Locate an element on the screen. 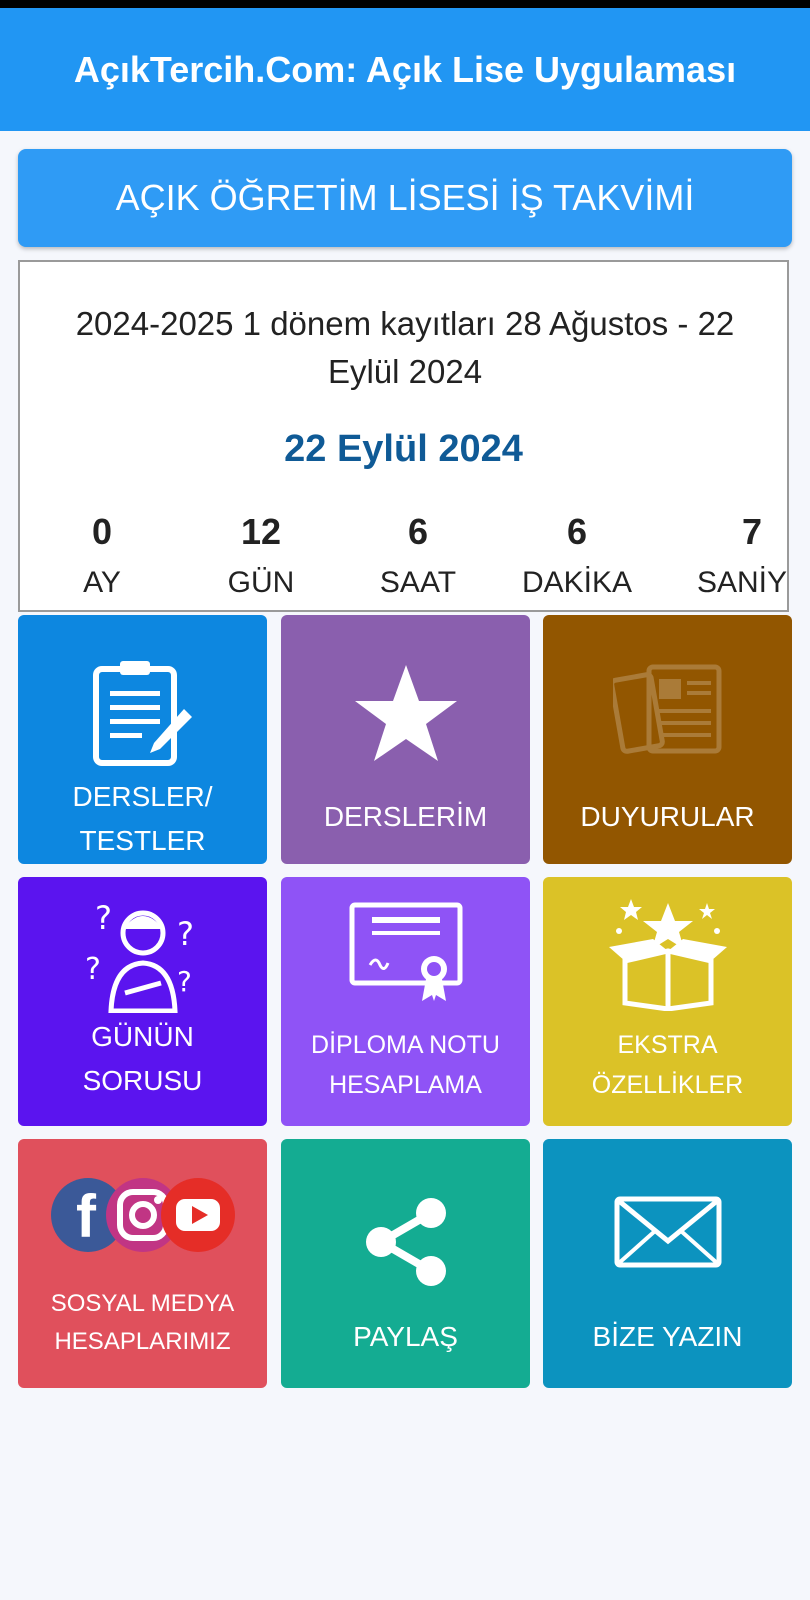 The height and width of the screenshot is (1600, 810). tile-label-line2: SORUSU is located at coordinates (142, 1080).